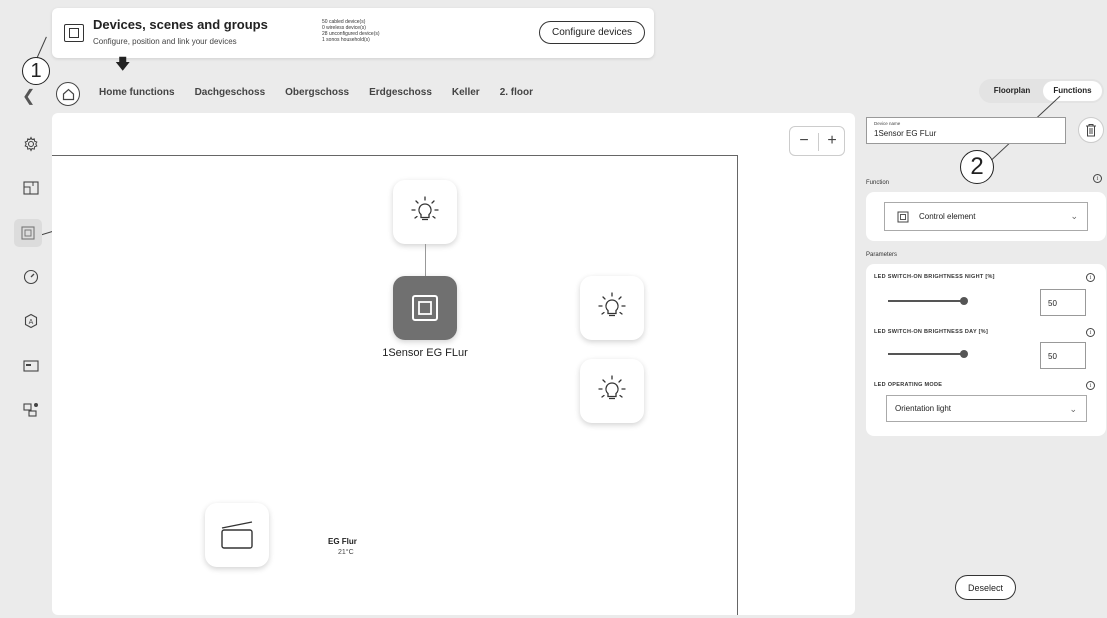 Image resolution: width=1107 pixels, height=618 pixels. I want to click on zoom-divider, so click(818, 142).